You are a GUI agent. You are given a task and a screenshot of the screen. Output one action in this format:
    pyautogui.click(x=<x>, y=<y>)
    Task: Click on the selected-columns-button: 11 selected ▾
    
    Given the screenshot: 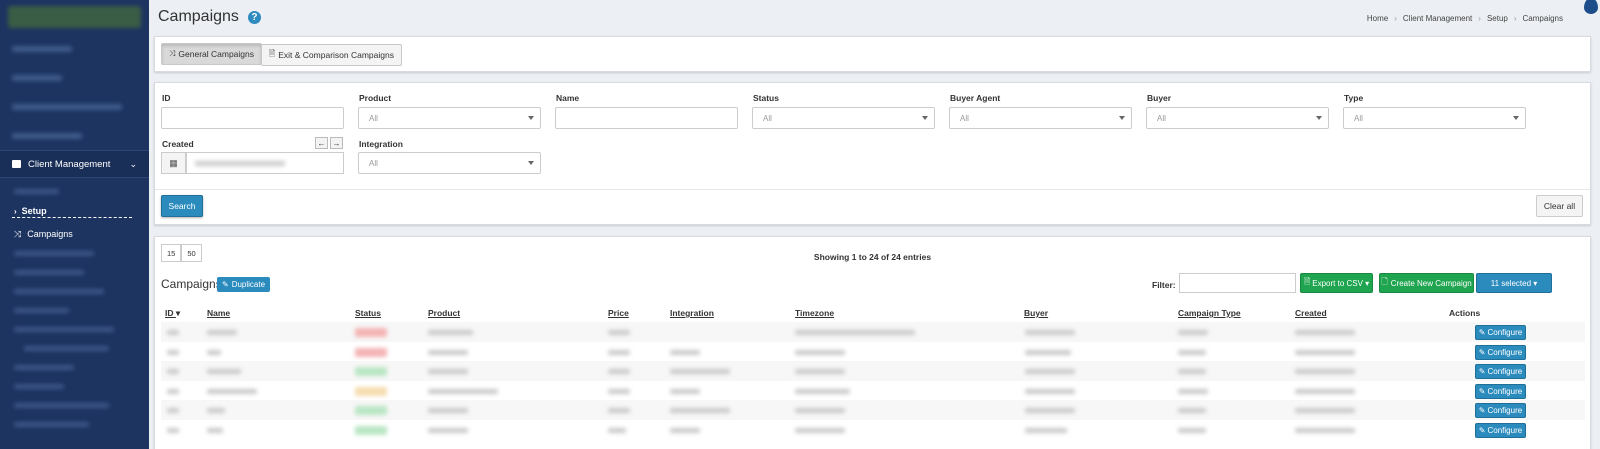 What is the action you would take?
    pyautogui.click(x=1514, y=283)
    